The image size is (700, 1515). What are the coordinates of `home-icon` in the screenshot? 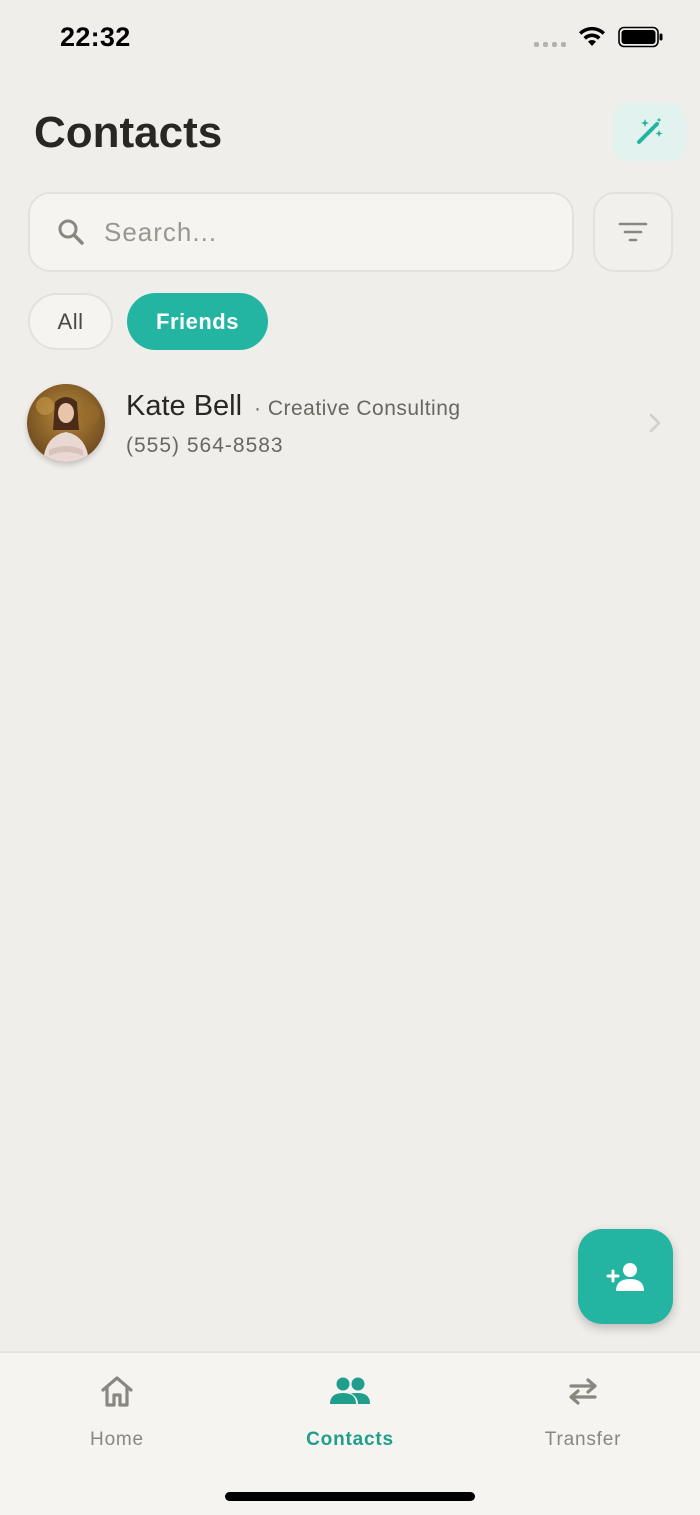 It's located at (117, 1391).